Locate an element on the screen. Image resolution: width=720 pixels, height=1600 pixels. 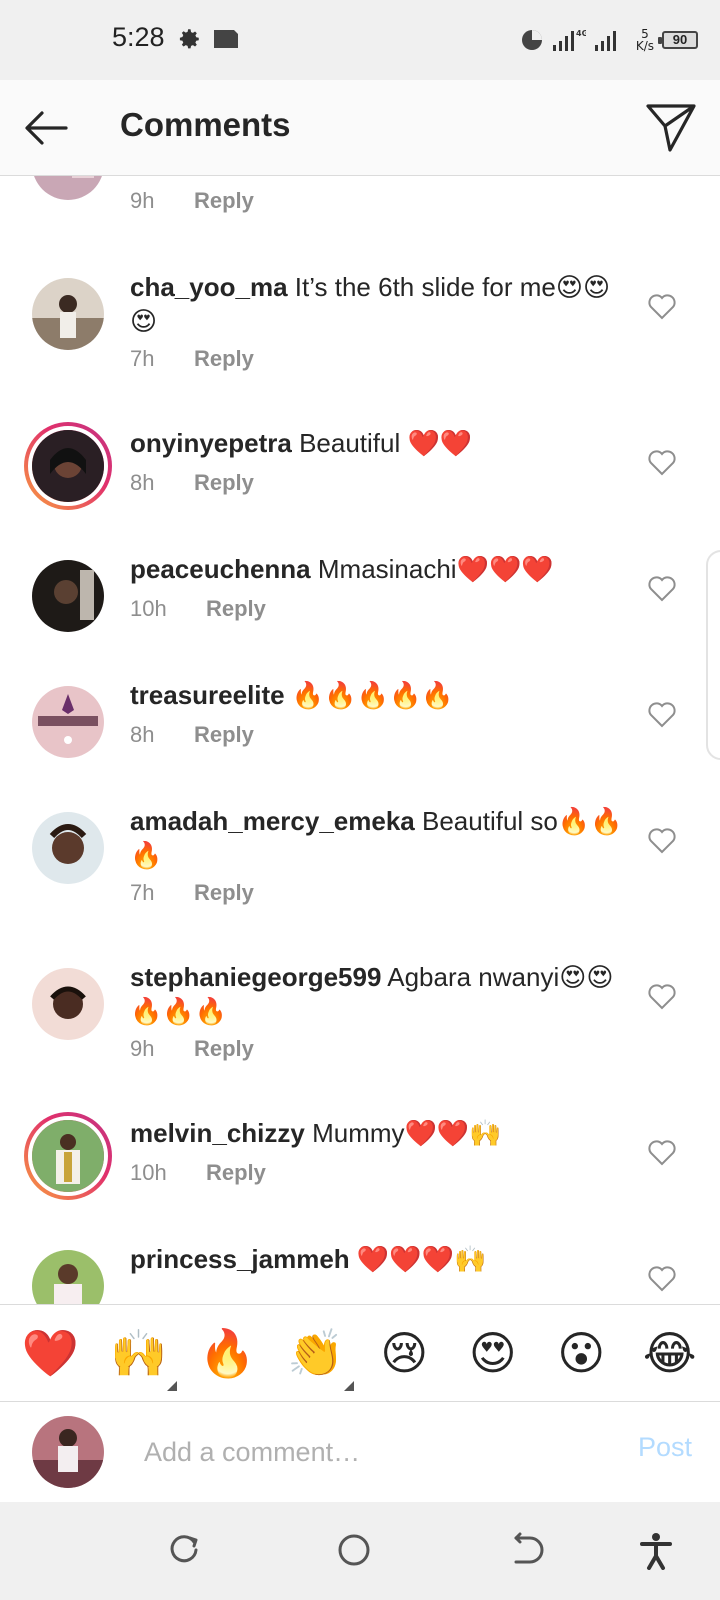
recent-apps-icon is located at coordinates (184, 1550).